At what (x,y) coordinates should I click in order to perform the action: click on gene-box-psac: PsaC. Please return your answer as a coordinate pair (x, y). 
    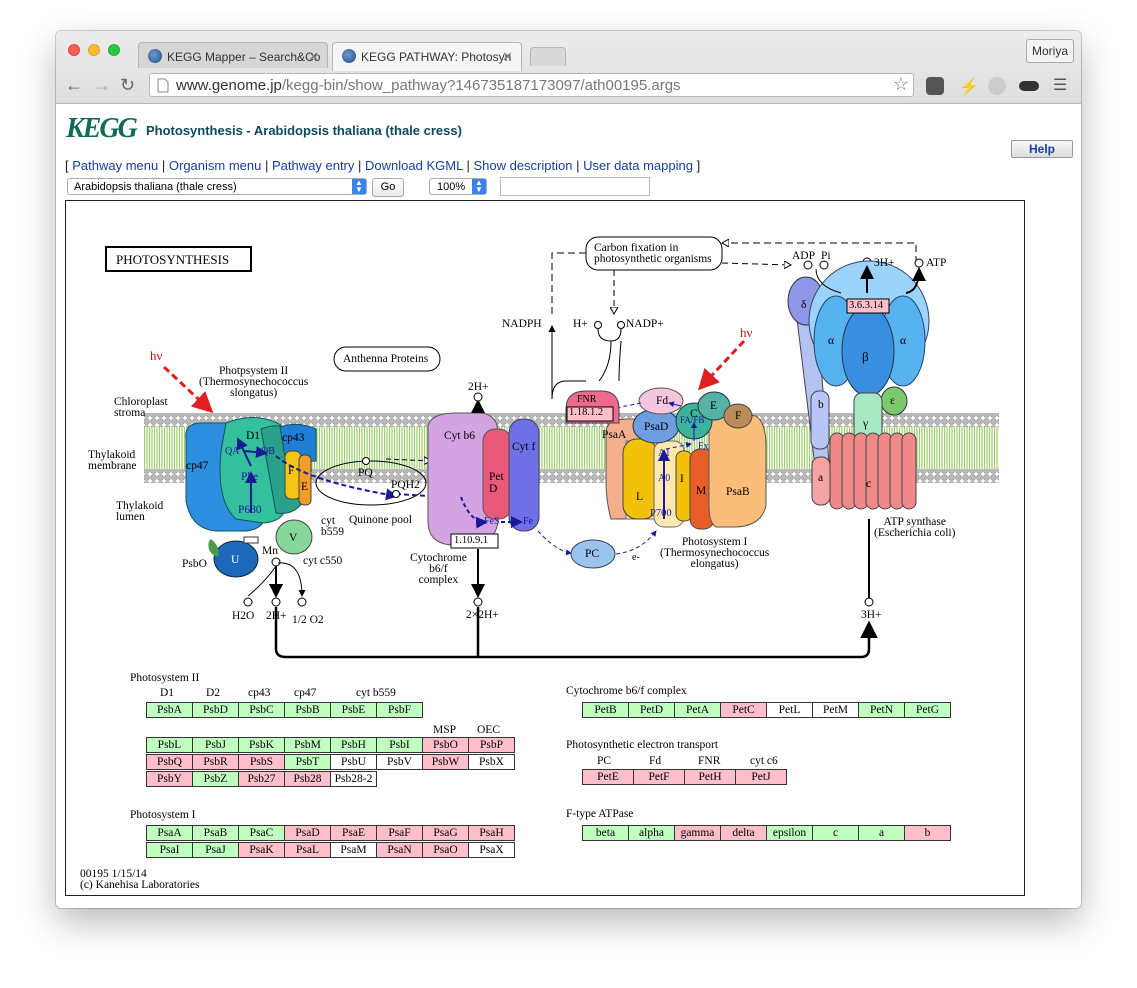
    Looking at the image, I should click on (261, 833).